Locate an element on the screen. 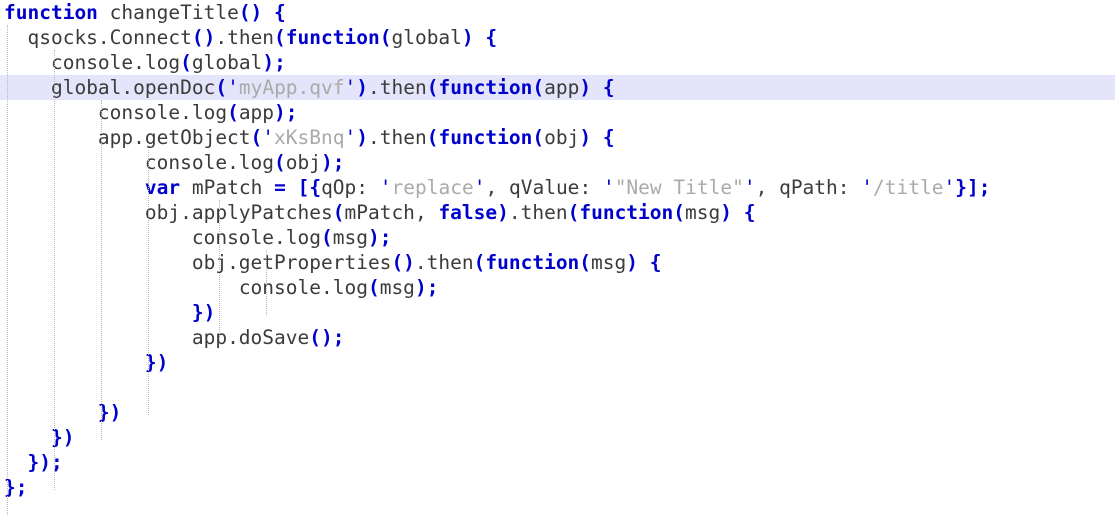  code-line: obj.getProperties().then(function(msg) { is located at coordinates (331, 262).